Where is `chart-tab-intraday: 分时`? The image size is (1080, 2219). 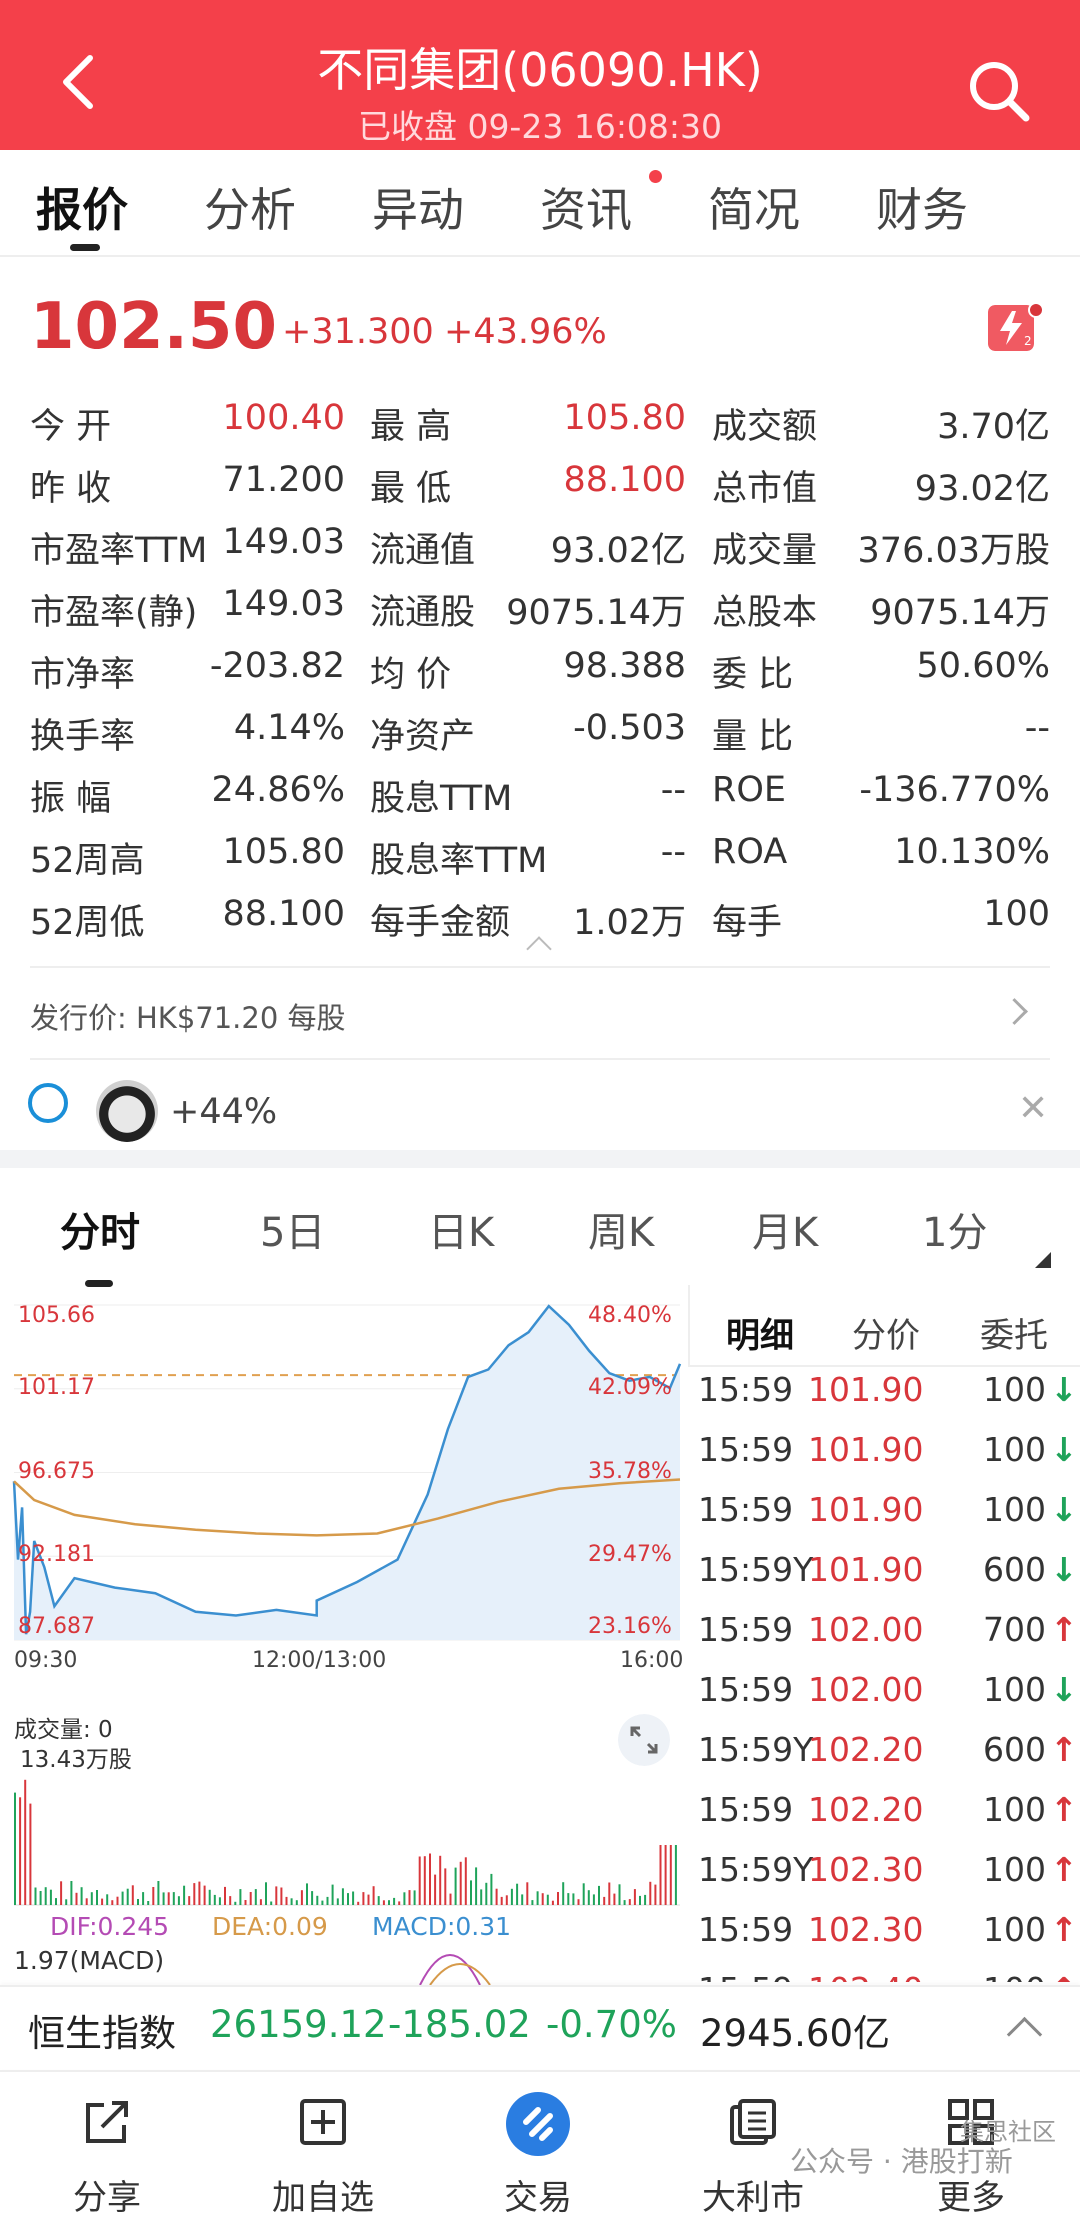 chart-tab-intraday: 分时 is located at coordinates (100, 1229).